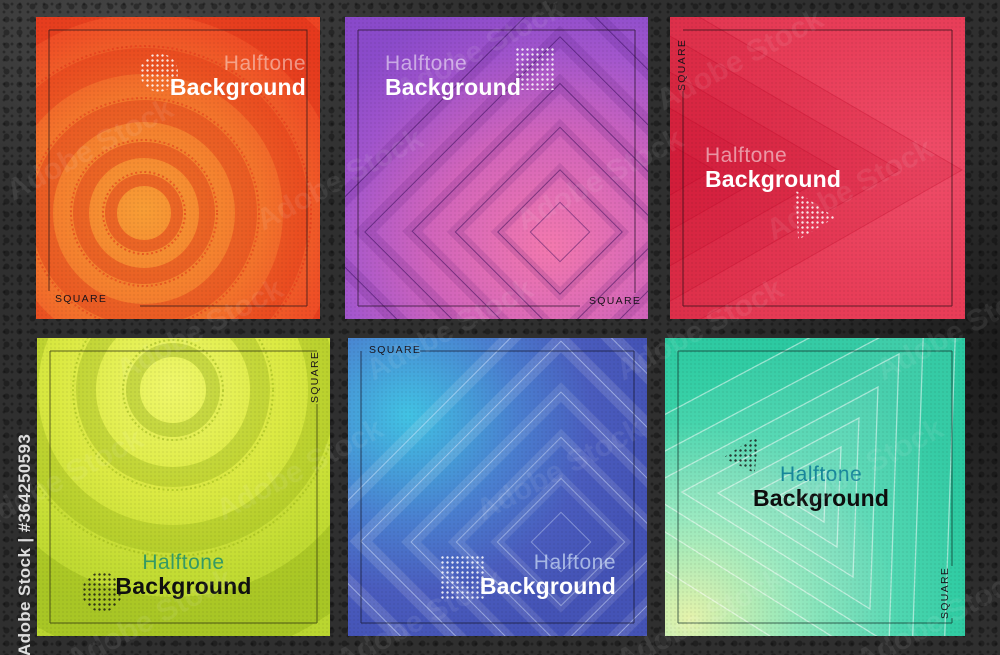 This screenshot has width=1000, height=655. I want to click on tile-purple-diamonds: Halftone Background SQUARE, so click(496, 168).